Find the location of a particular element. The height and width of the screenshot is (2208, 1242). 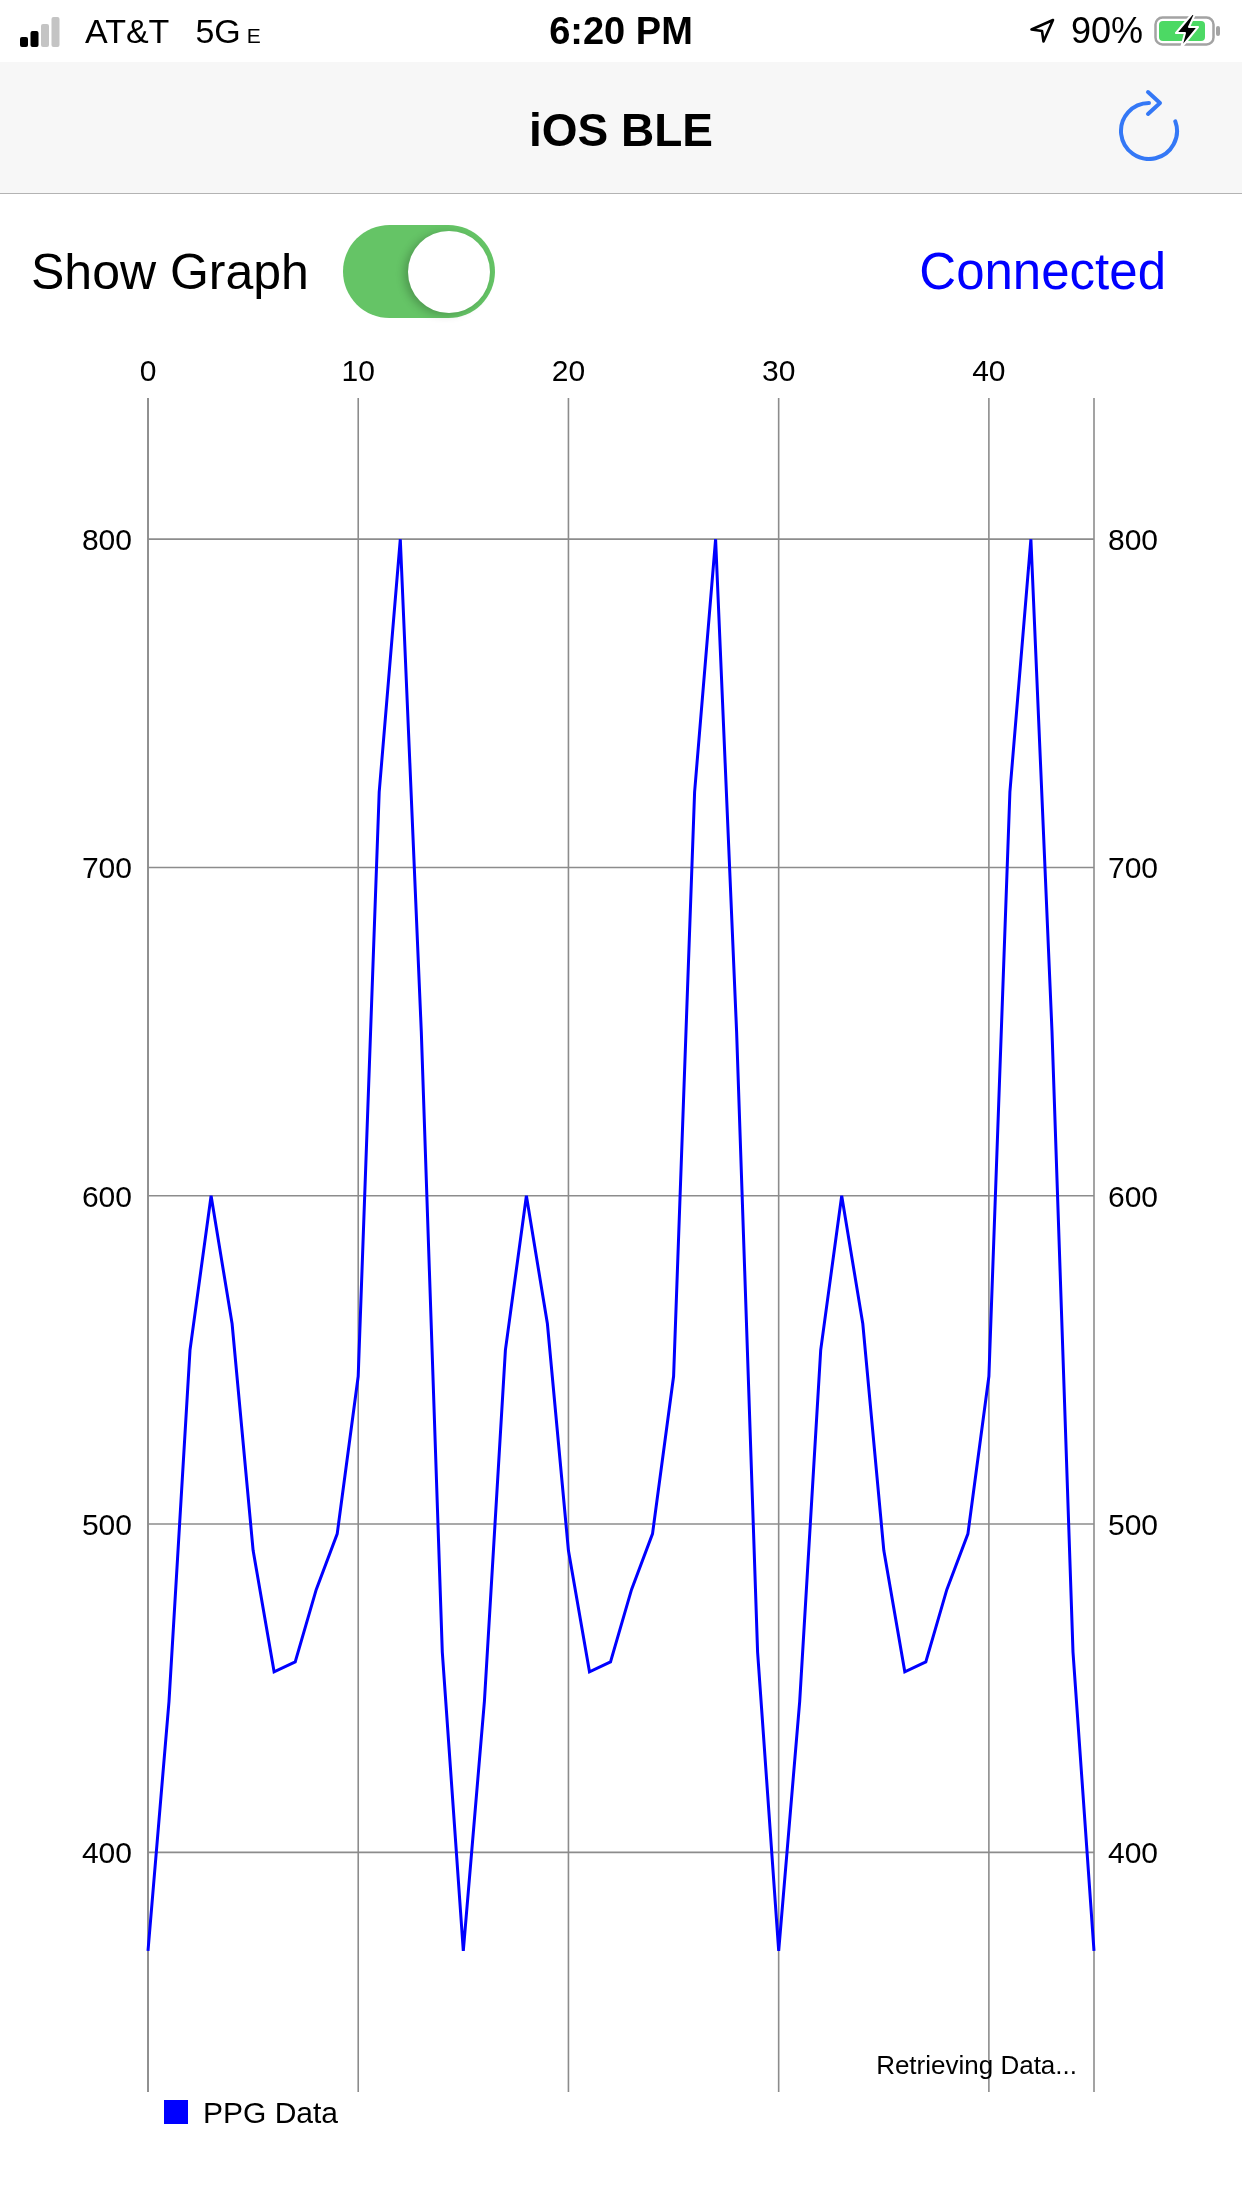

left-axis-tick-label: 800 is located at coordinates (106, 540).